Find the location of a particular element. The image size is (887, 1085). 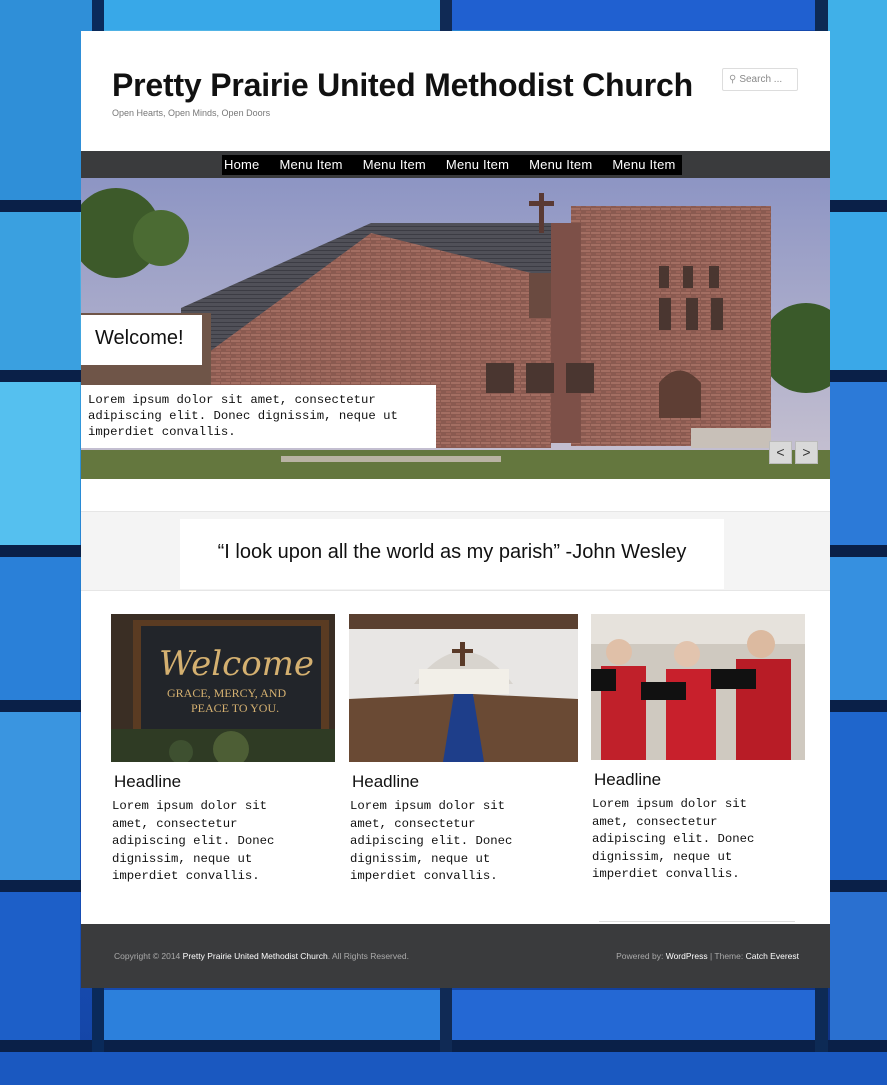

sign-line-1: GRACE, MERCY, AND is located at coordinates (227, 693).